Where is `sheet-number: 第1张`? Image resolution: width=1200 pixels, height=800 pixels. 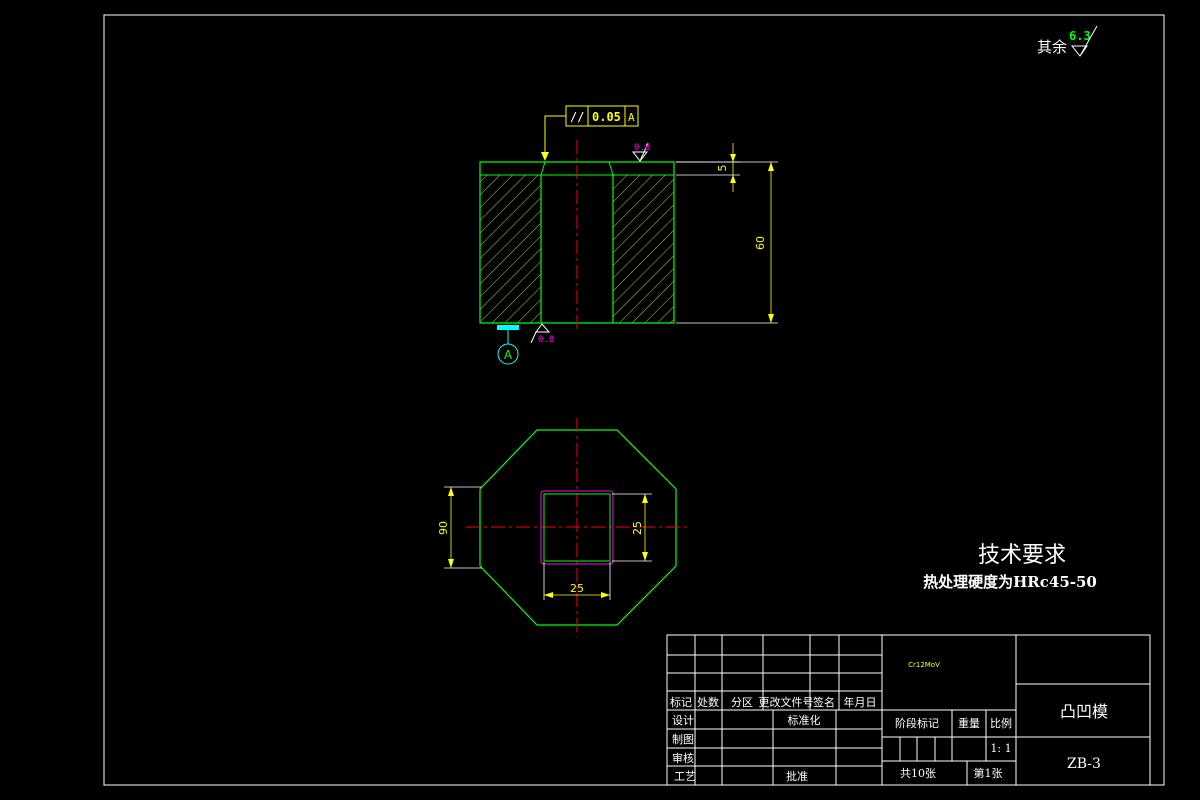 sheet-number: 第1张 is located at coordinates (988, 773).